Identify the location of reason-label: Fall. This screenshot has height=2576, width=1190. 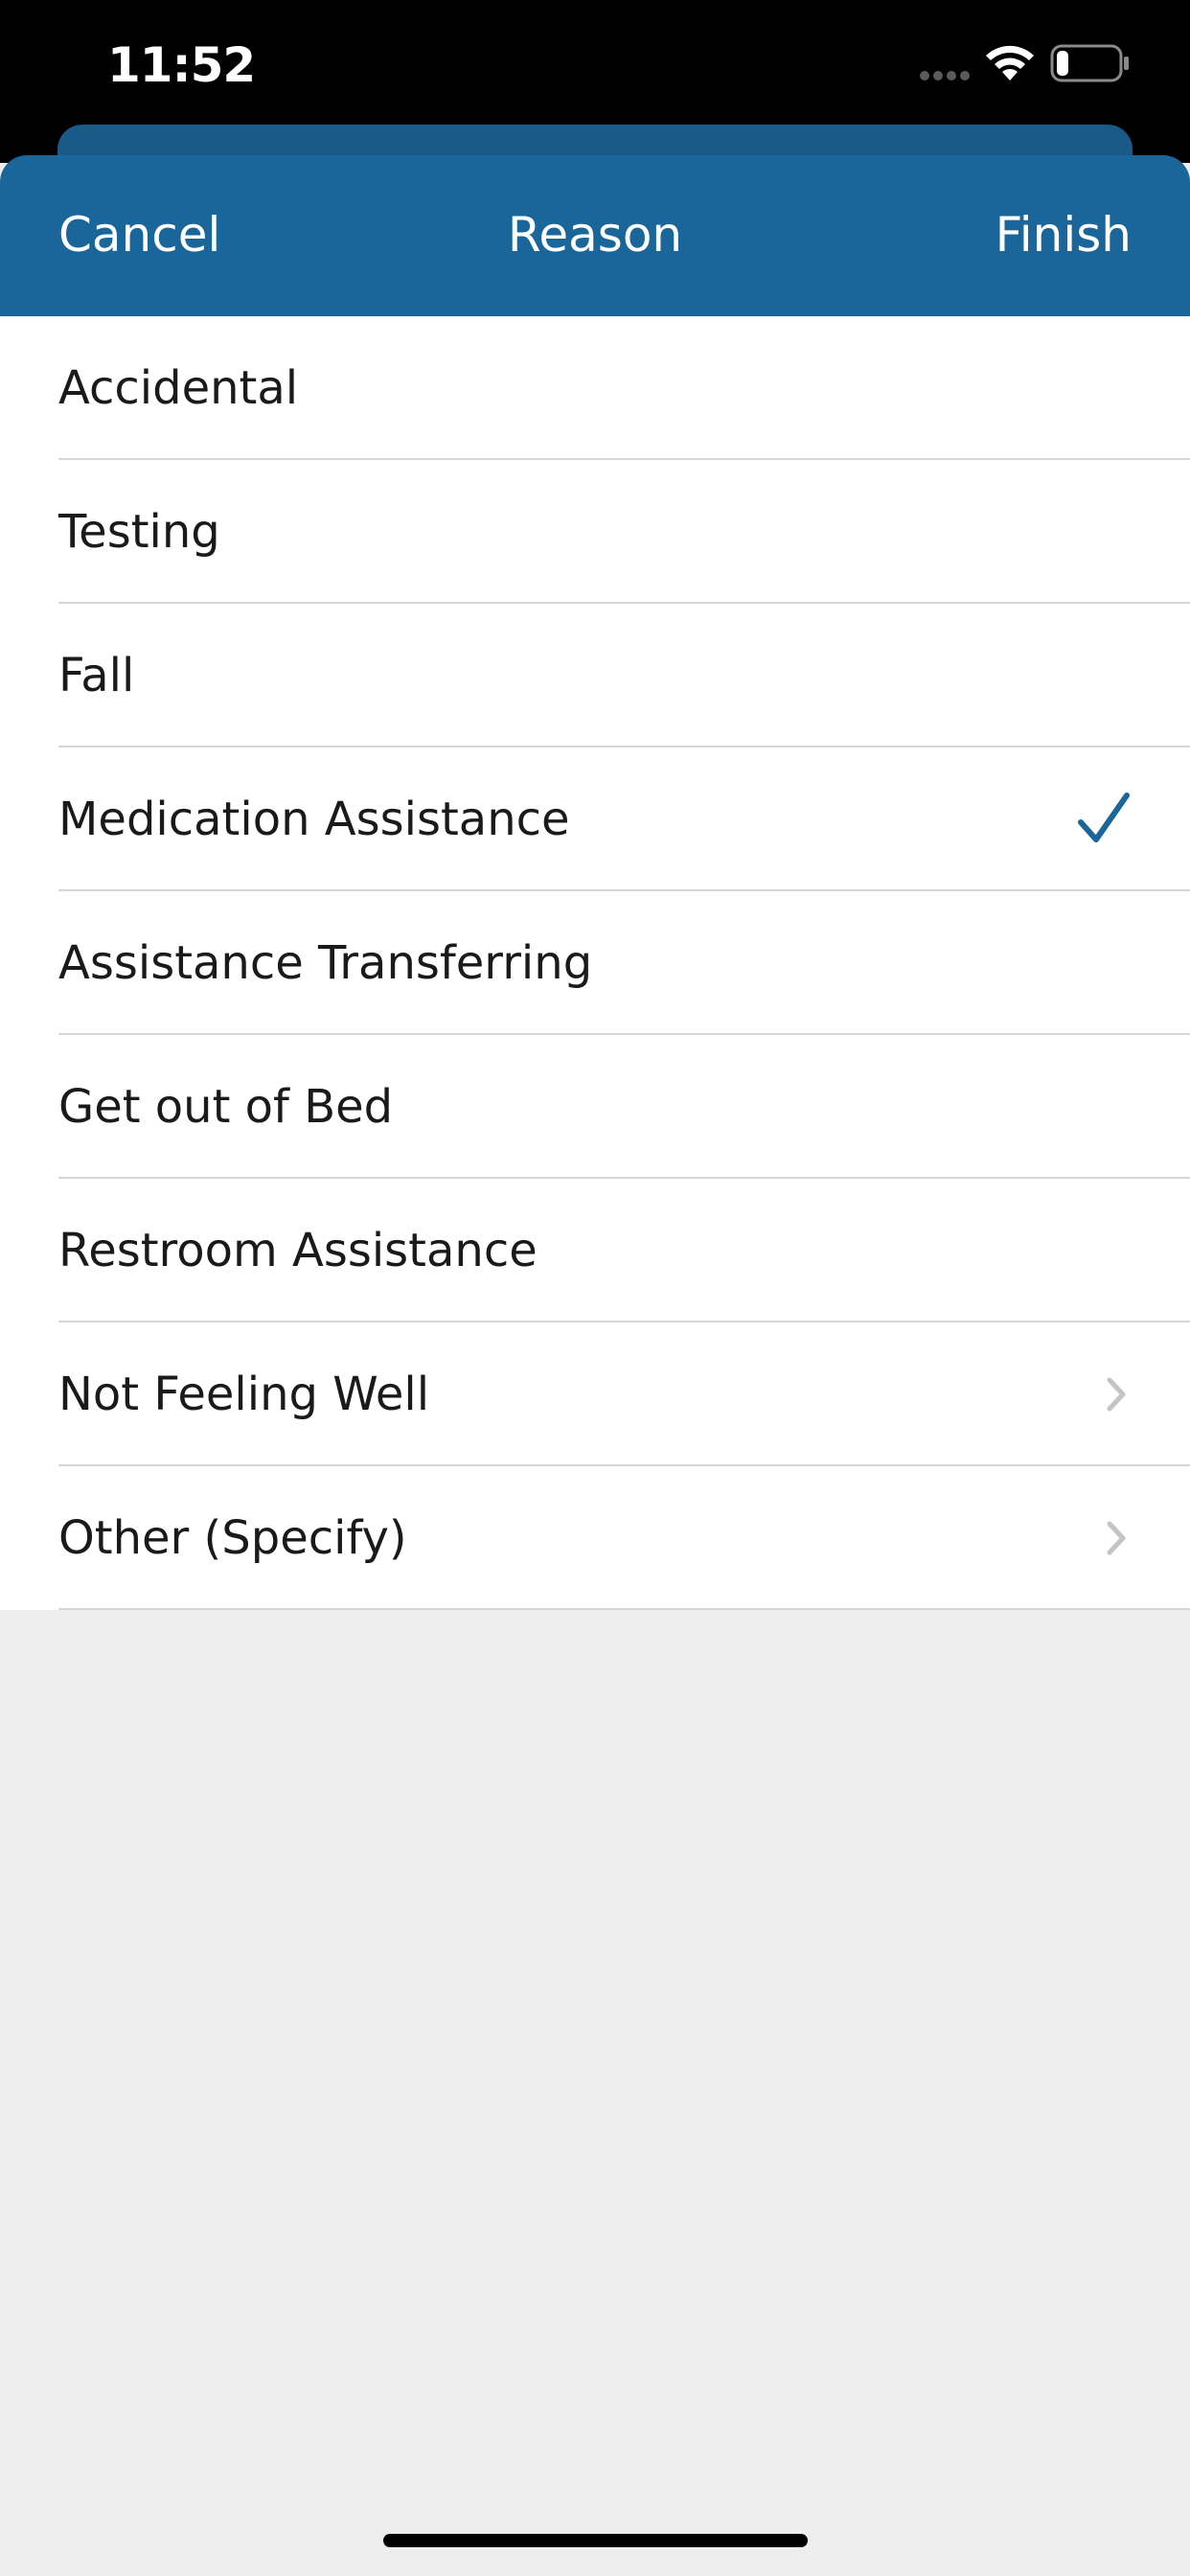
(97, 675).